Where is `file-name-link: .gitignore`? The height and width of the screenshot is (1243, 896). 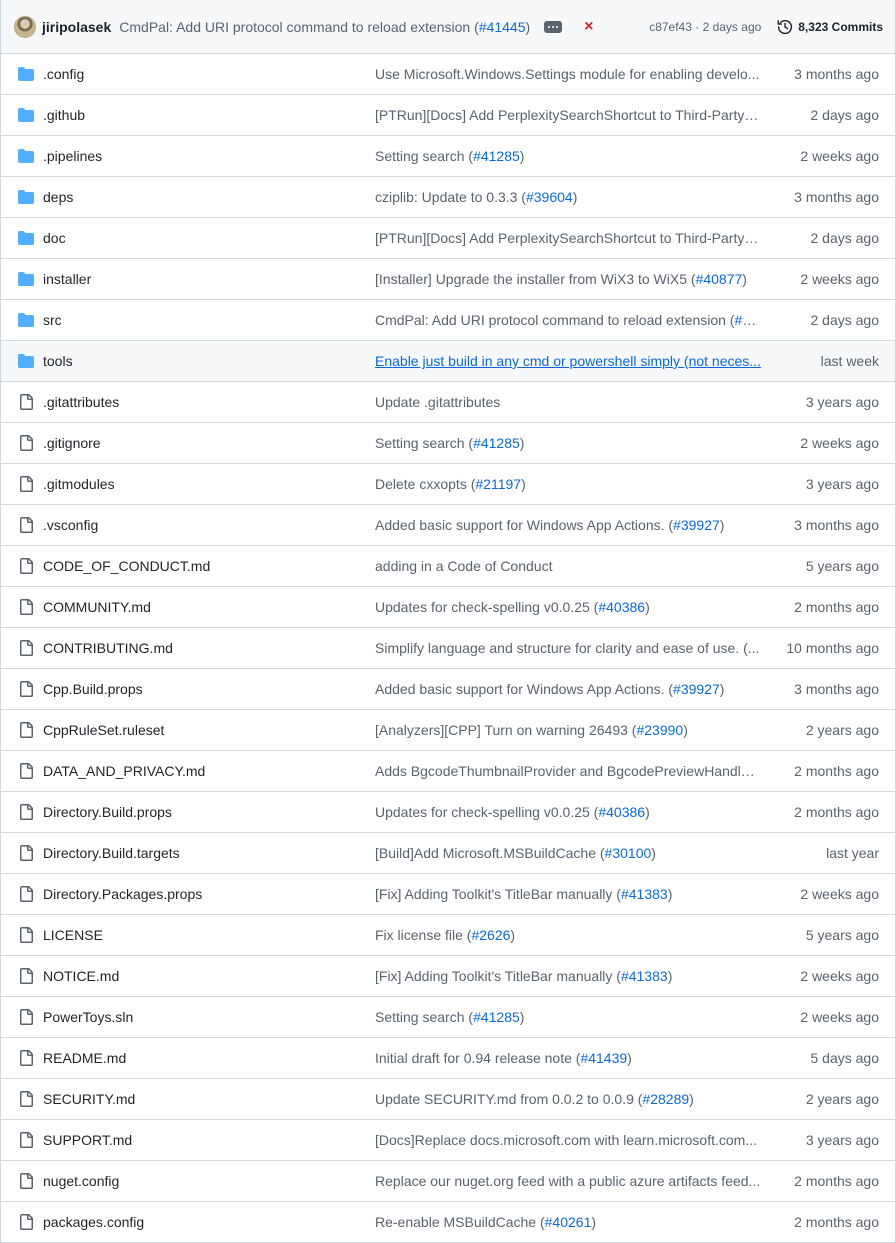
file-name-link: .gitignore is located at coordinates (72, 443).